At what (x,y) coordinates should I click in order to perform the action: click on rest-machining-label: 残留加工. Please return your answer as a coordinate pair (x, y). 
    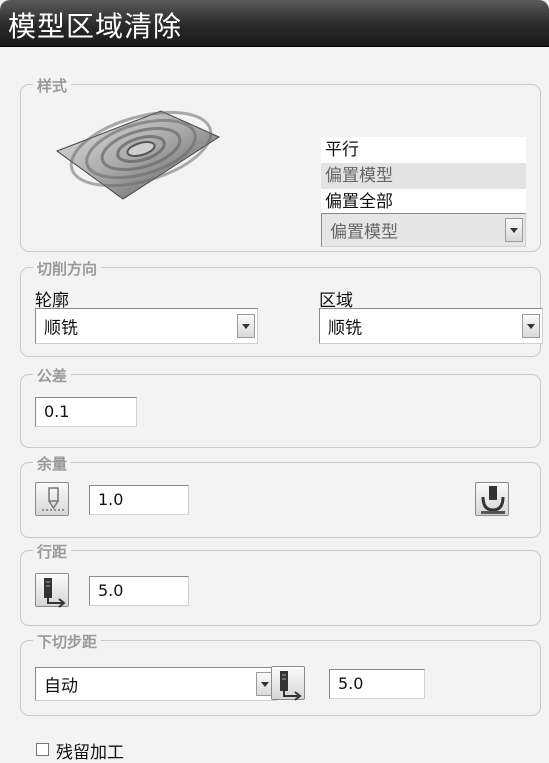
    Looking at the image, I should click on (90, 753).